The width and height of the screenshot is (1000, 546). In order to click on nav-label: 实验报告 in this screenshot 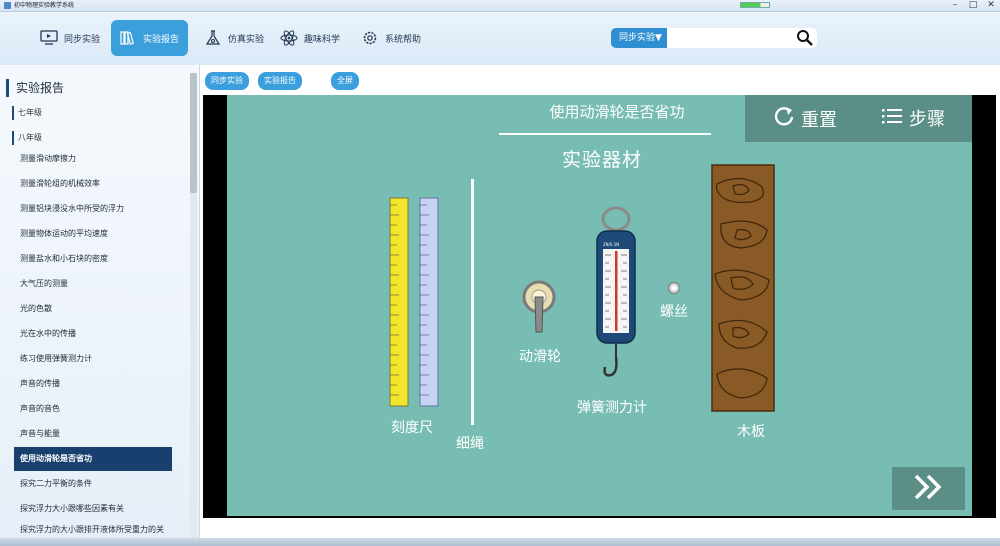, I will do `click(161, 39)`.